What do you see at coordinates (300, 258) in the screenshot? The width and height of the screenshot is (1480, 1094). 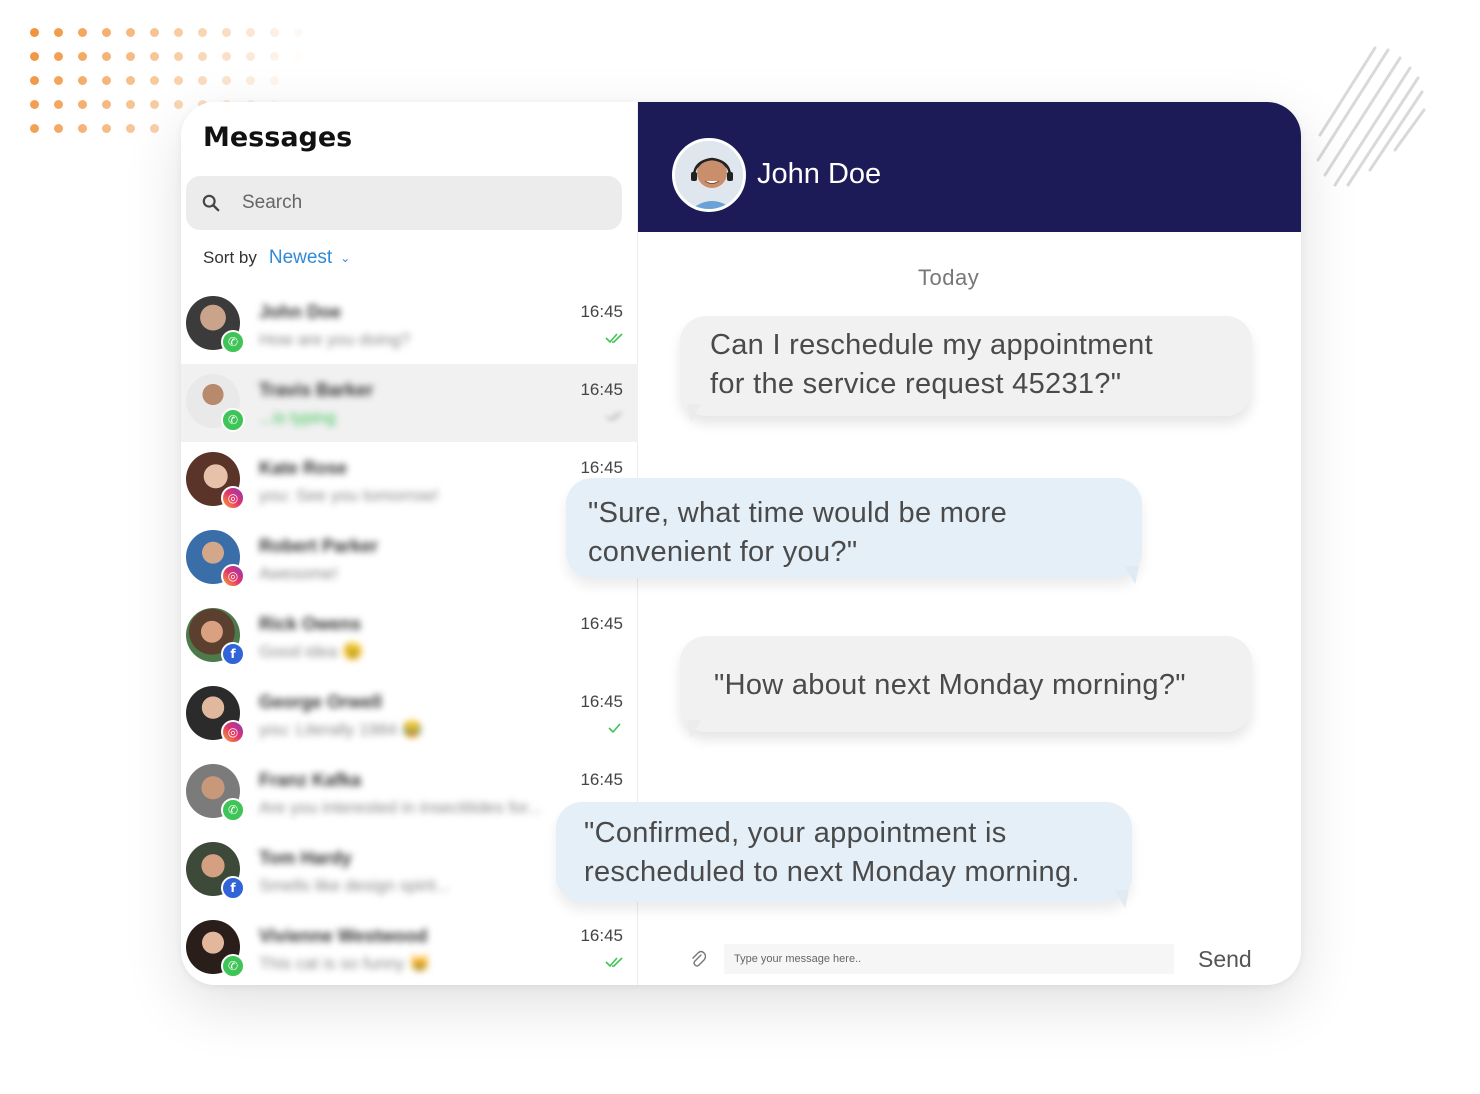 I see `sort-dropdown: Newest` at bounding box center [300, 258].